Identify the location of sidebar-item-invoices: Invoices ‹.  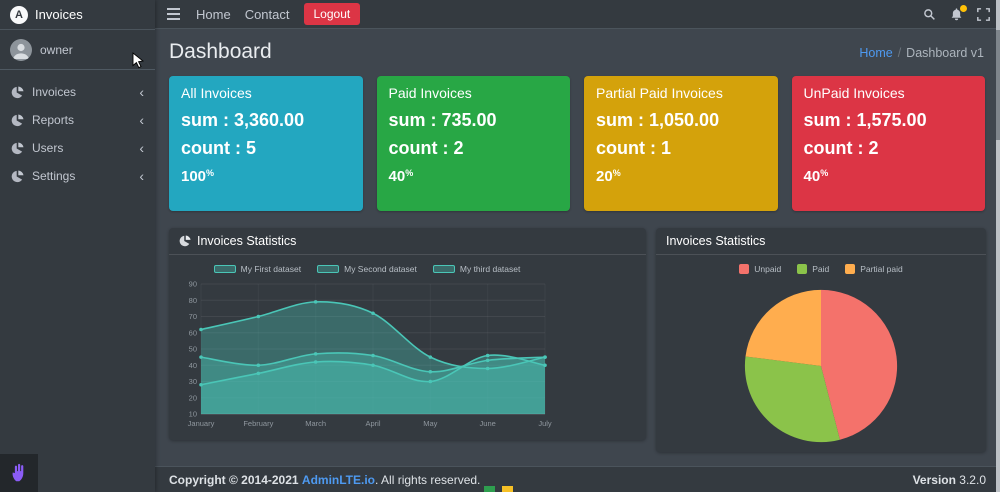
(77, 92).